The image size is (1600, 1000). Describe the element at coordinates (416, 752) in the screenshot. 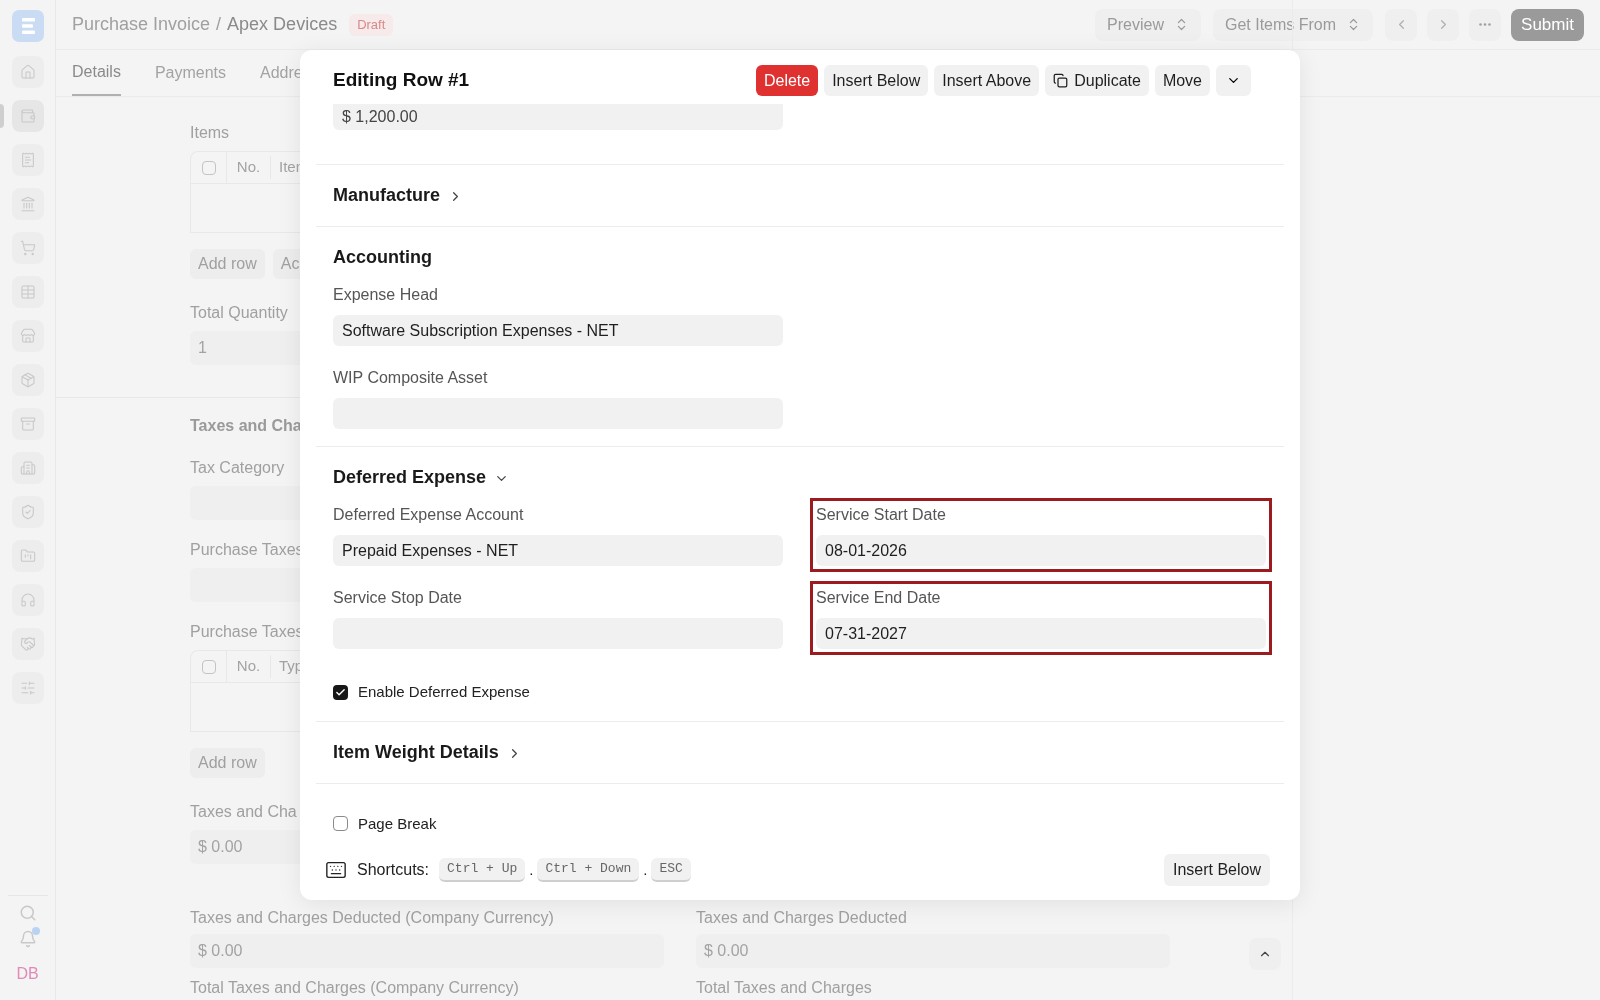

I see `section-toggle: Item Weight Details` at that location.